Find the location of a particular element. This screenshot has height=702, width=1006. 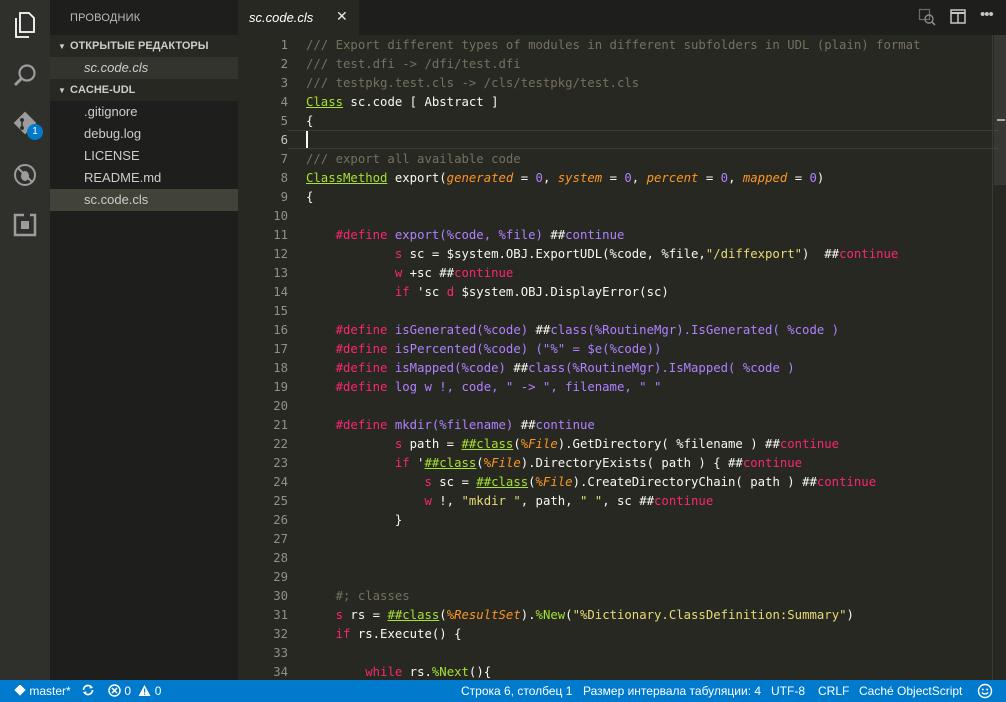

code-token: %New is located at coordinates (550, 615).